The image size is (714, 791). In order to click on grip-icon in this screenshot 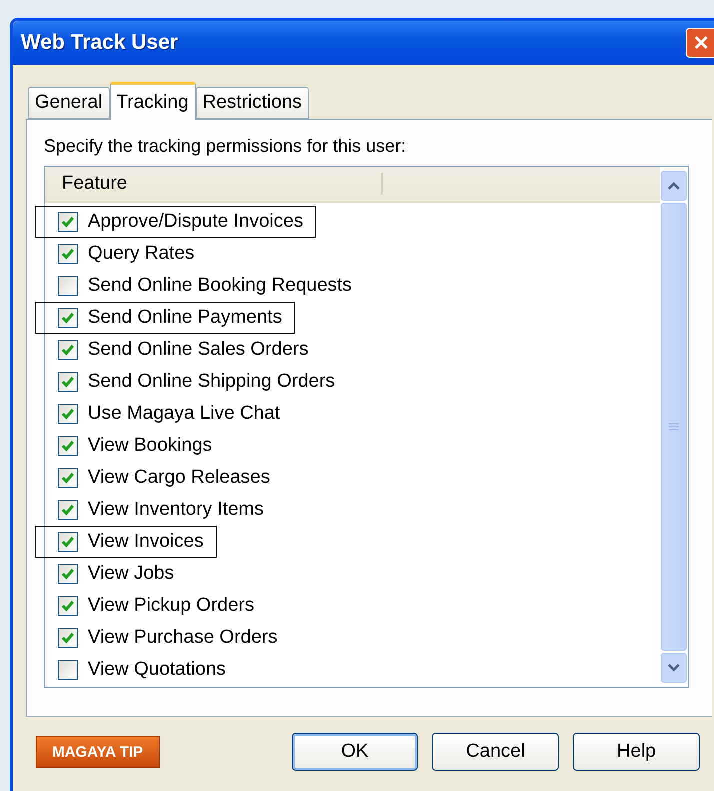, I will do `click(674, 427)`.